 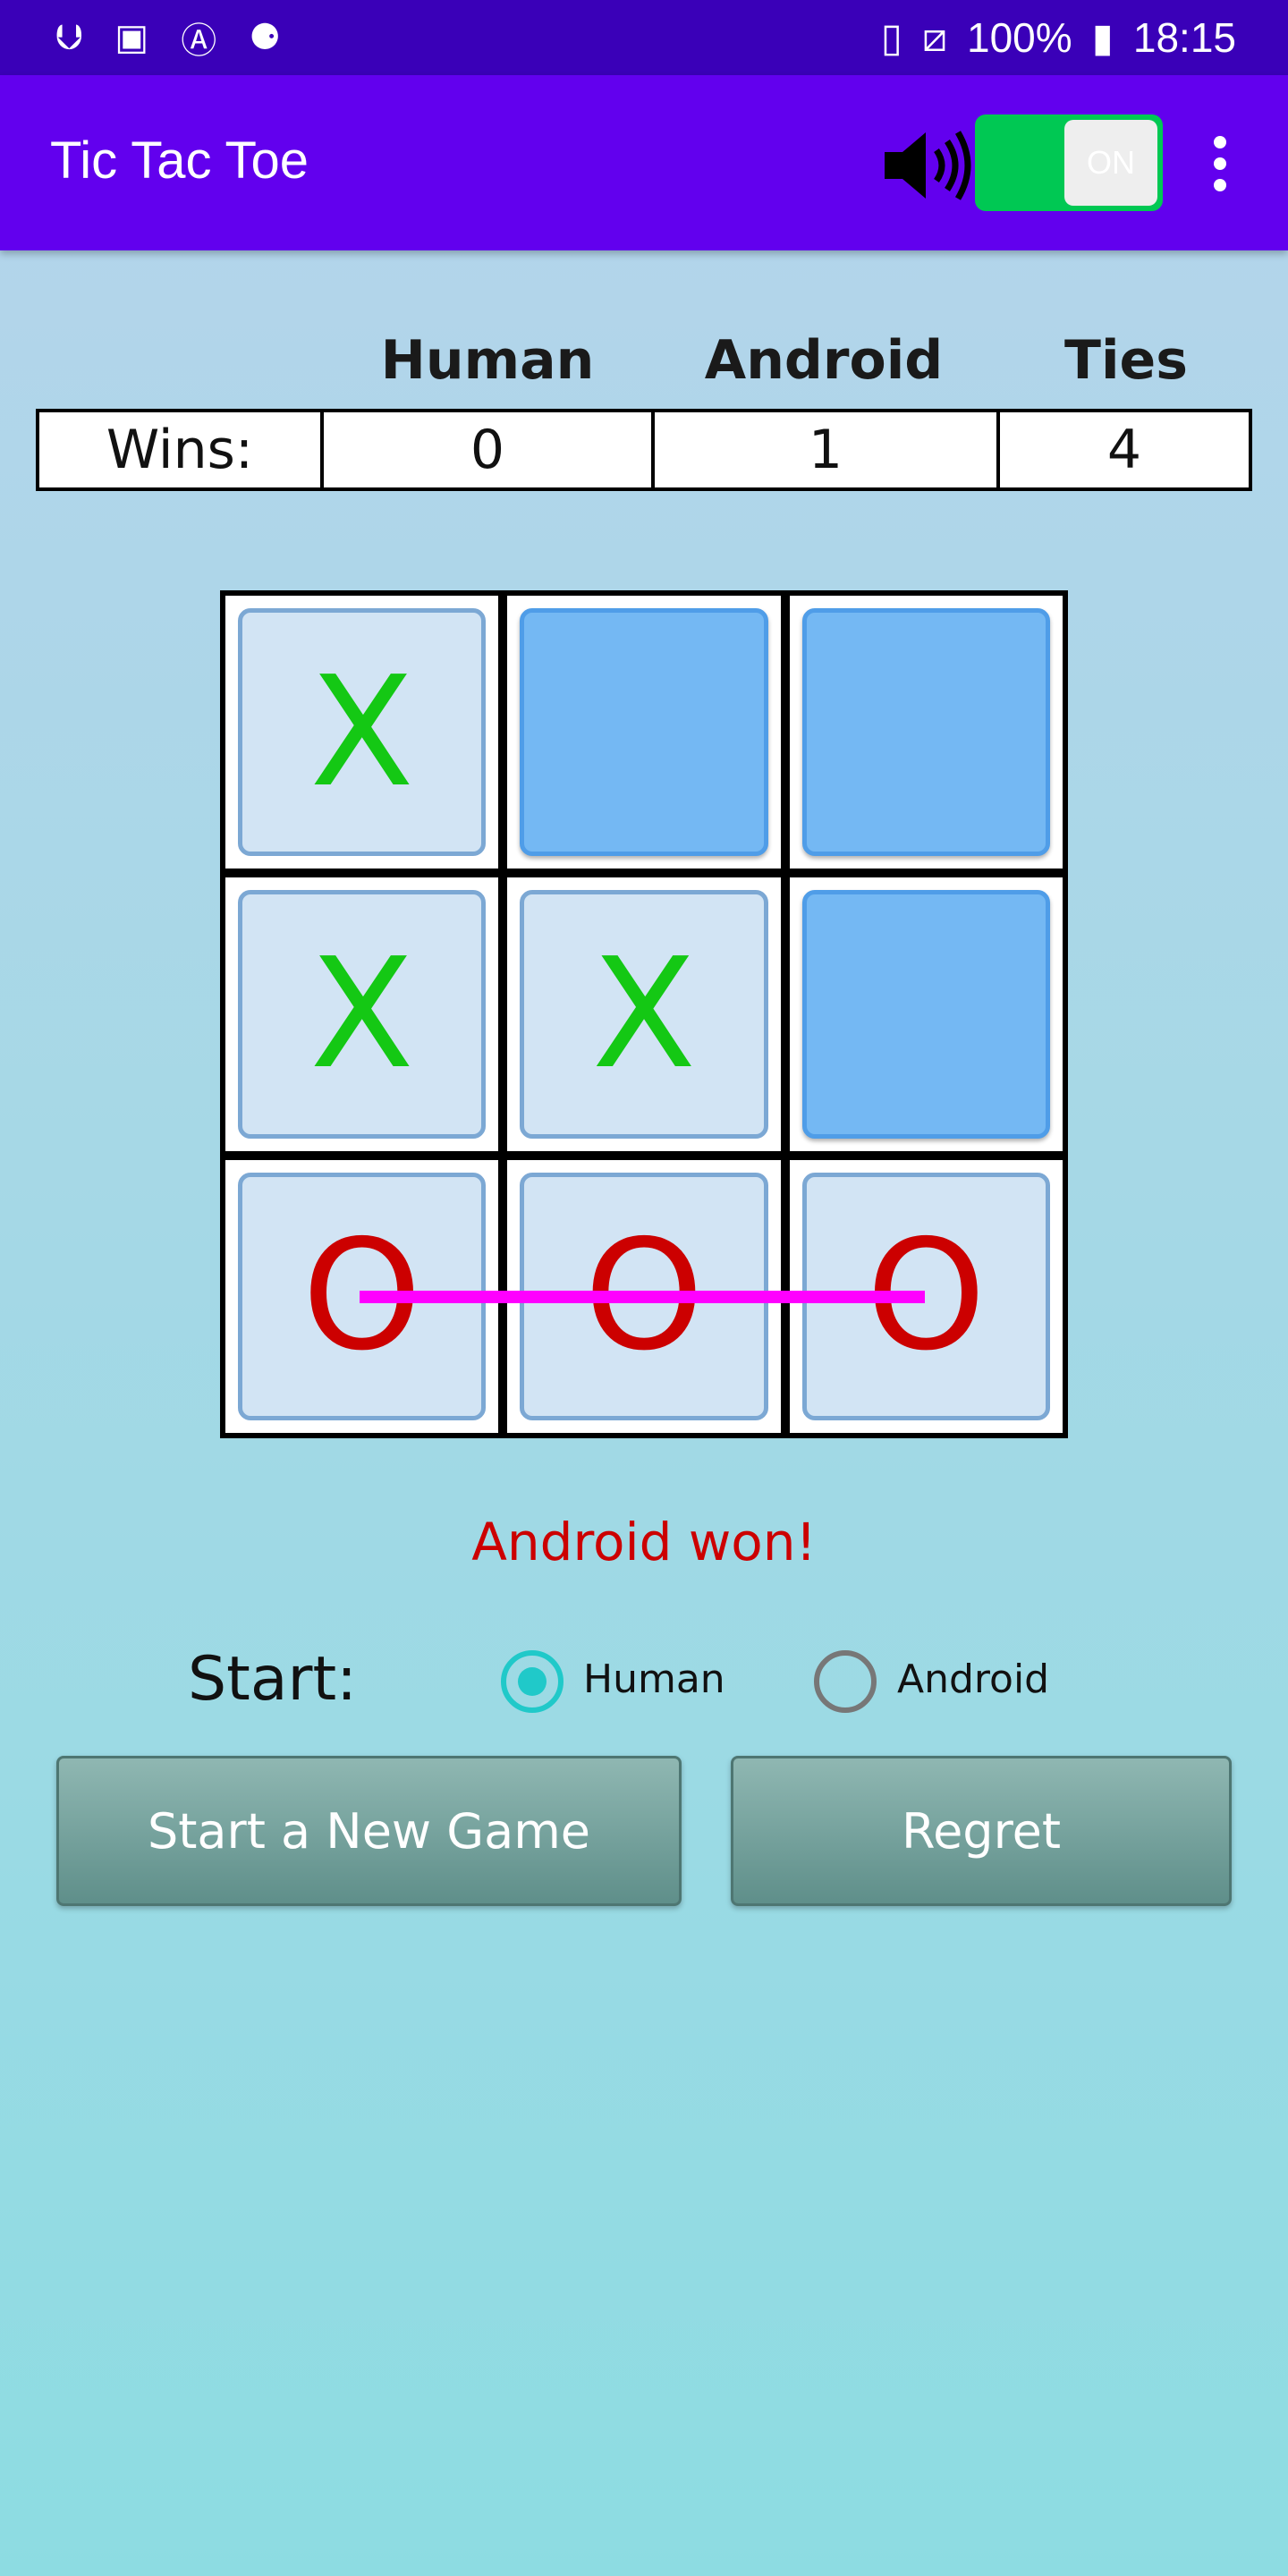 I want to click on board-tile-5: X, so click(x=644, y=1014).